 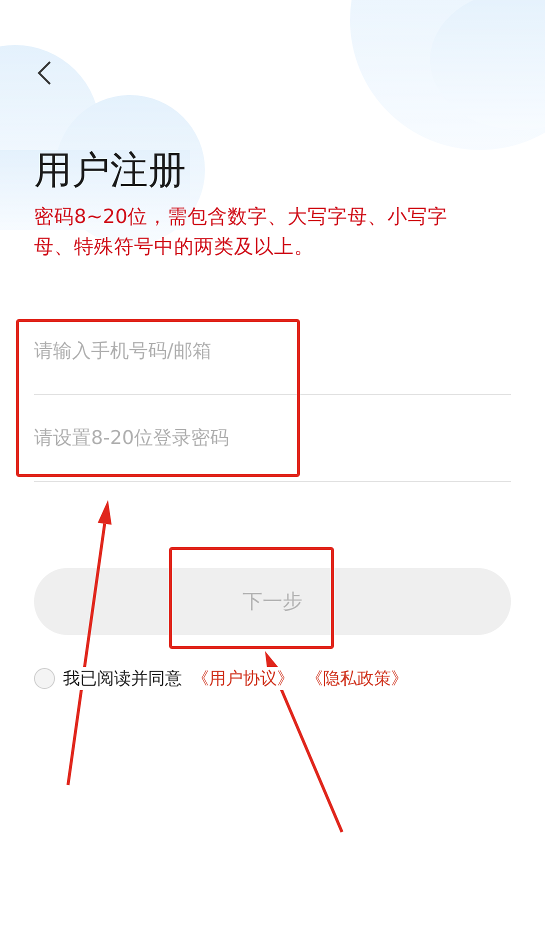 What do you see at coordinates (44, 73) in the screenshot?
I see `back-icon` at bounding box center [44, 73].